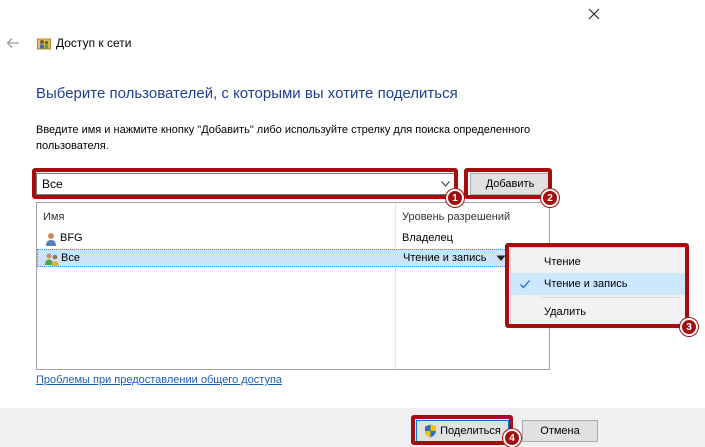  I want to click on user-icon, so click(51, 239).